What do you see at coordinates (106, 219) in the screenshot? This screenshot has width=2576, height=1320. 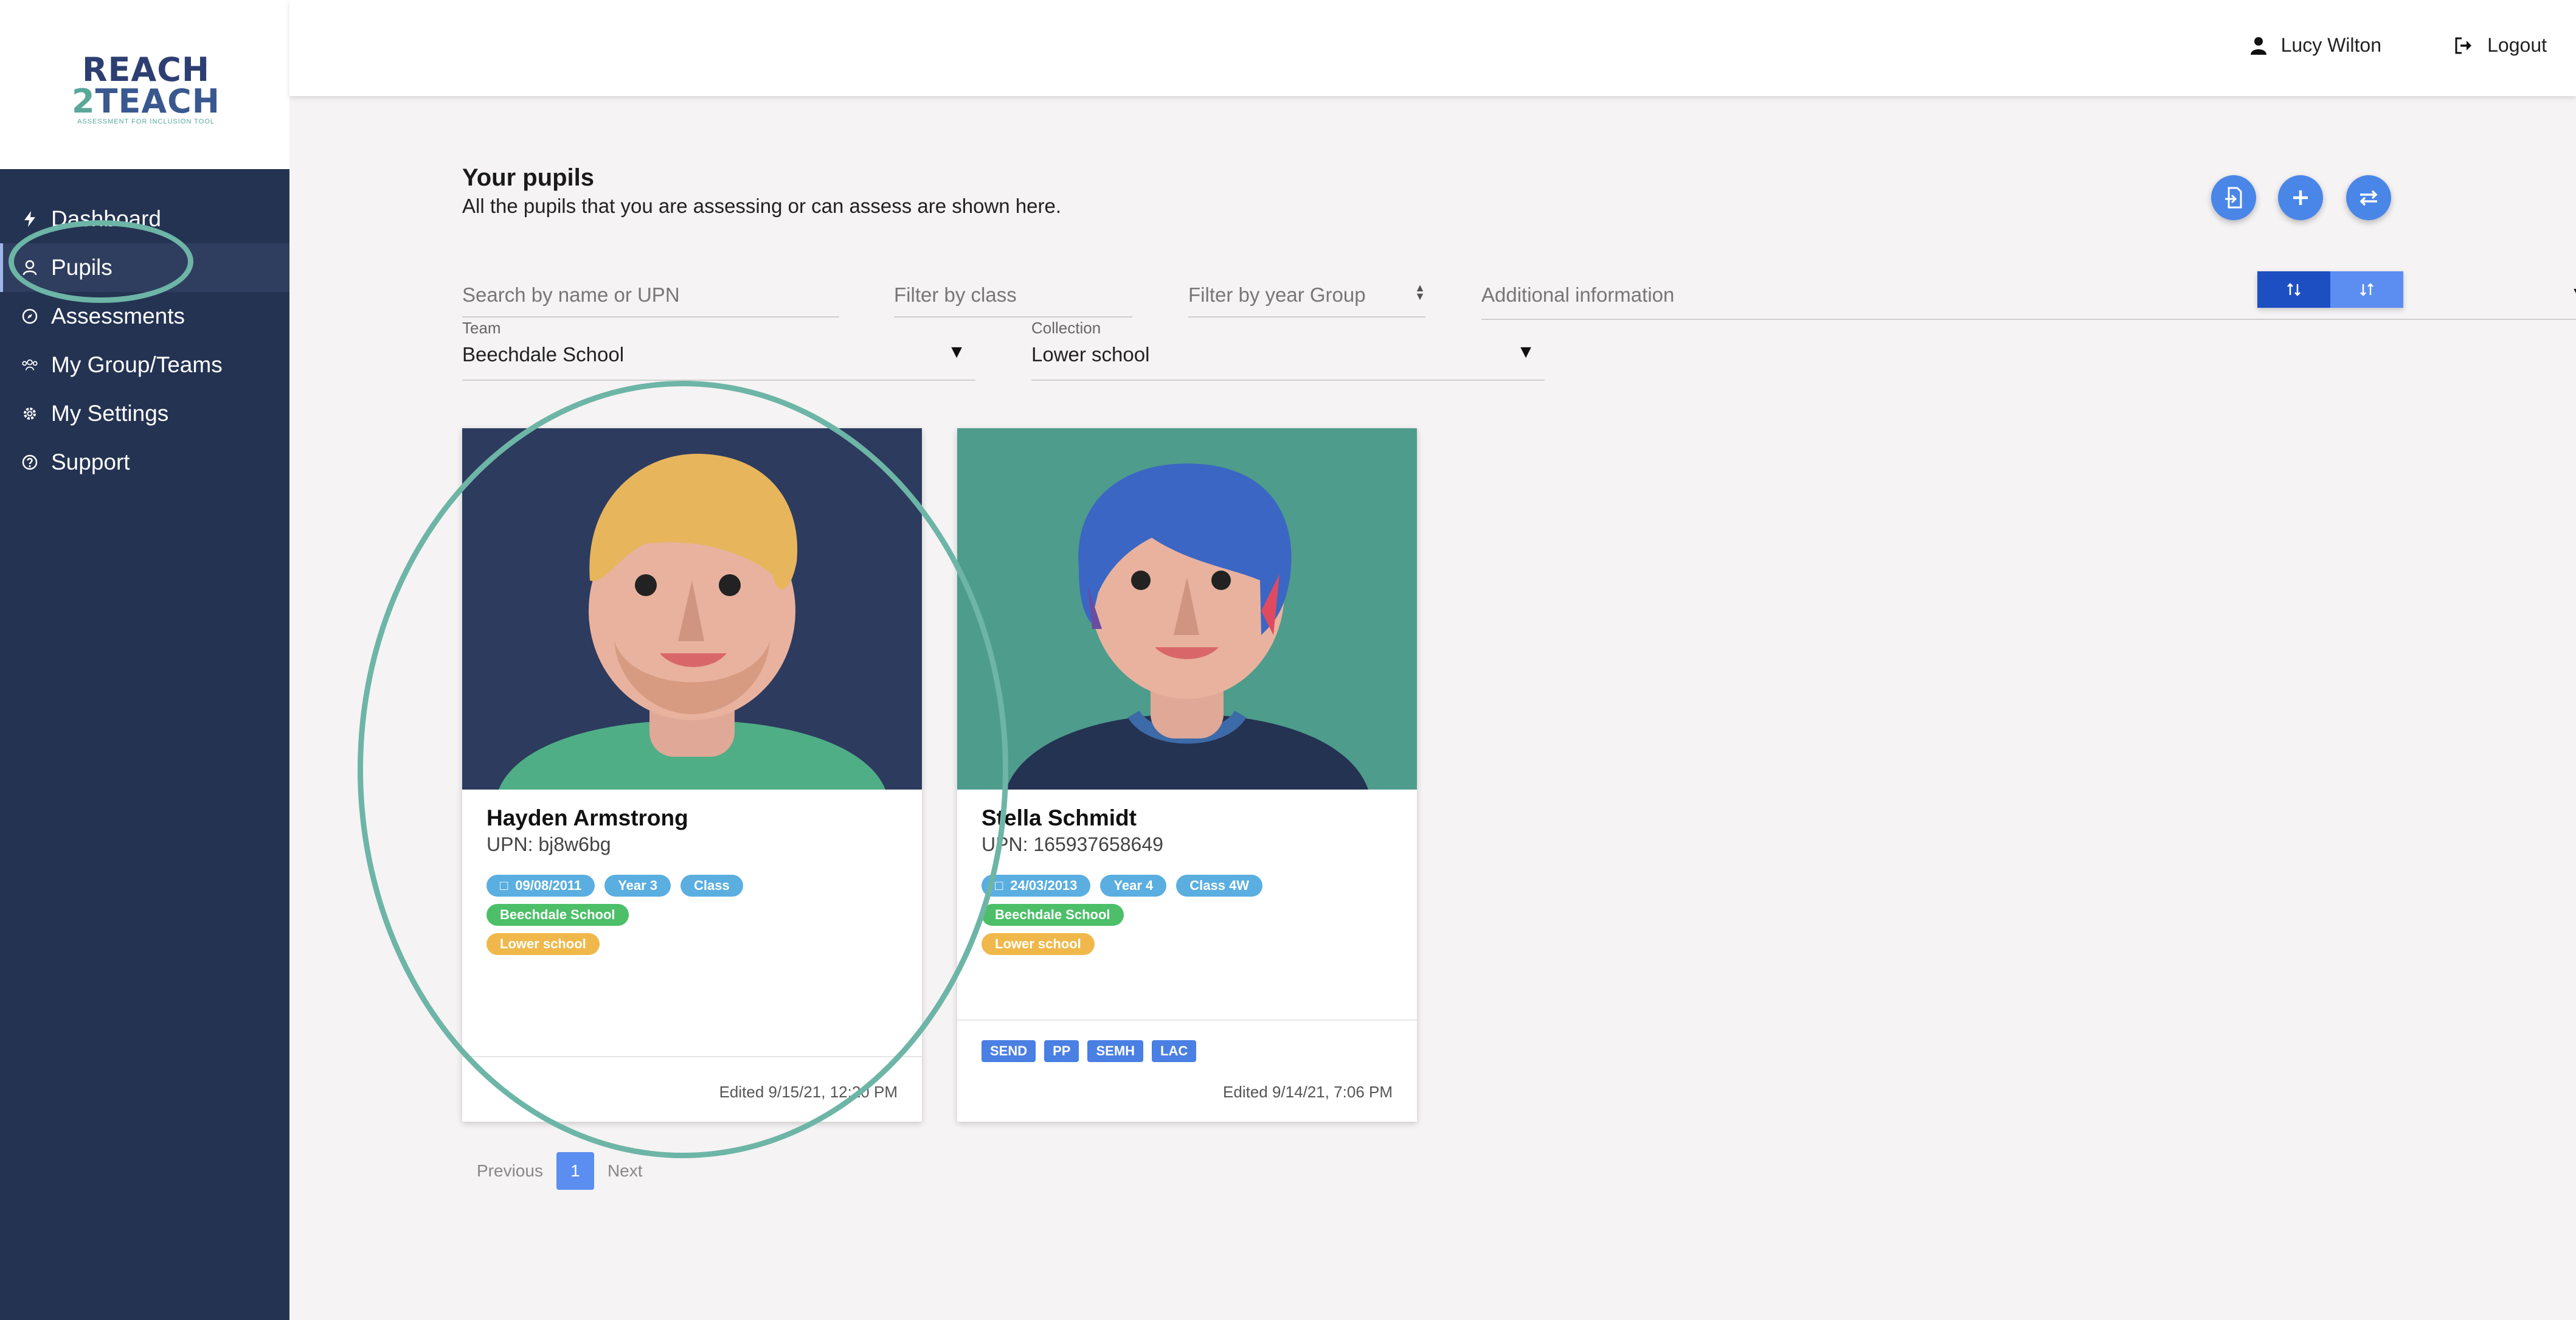 I see `sidebar-item-label: Dashboard` at bounding box center [106, 219].